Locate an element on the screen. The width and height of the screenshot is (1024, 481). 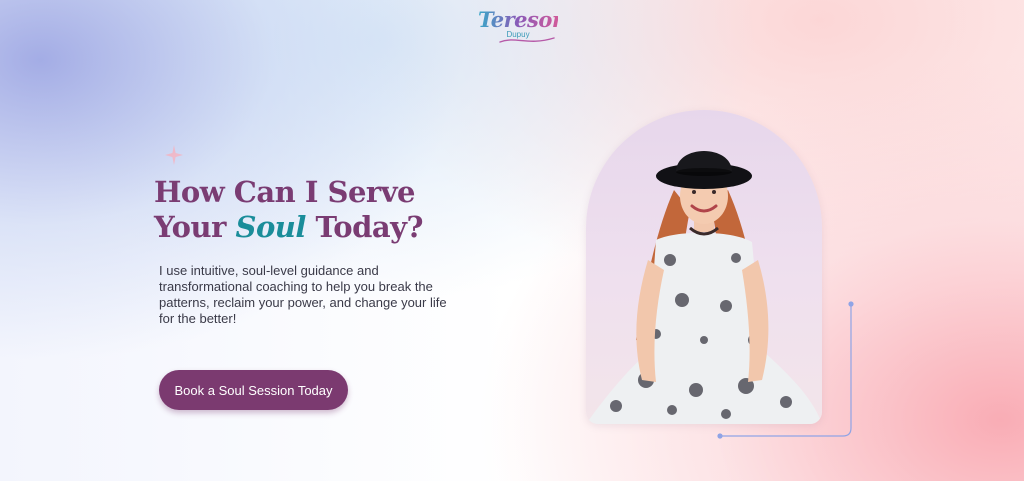
portrait-illustration is located at coordinates (704, 287).